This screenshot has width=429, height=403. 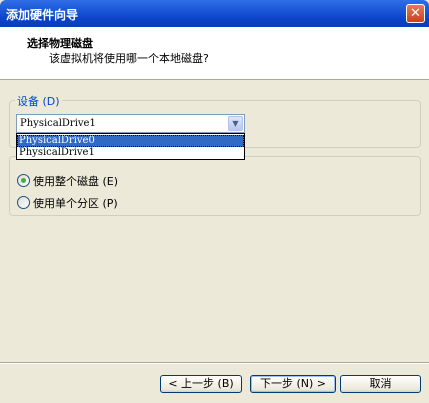 I want to click on close-icon: ✕, so click(x=415, y=13).